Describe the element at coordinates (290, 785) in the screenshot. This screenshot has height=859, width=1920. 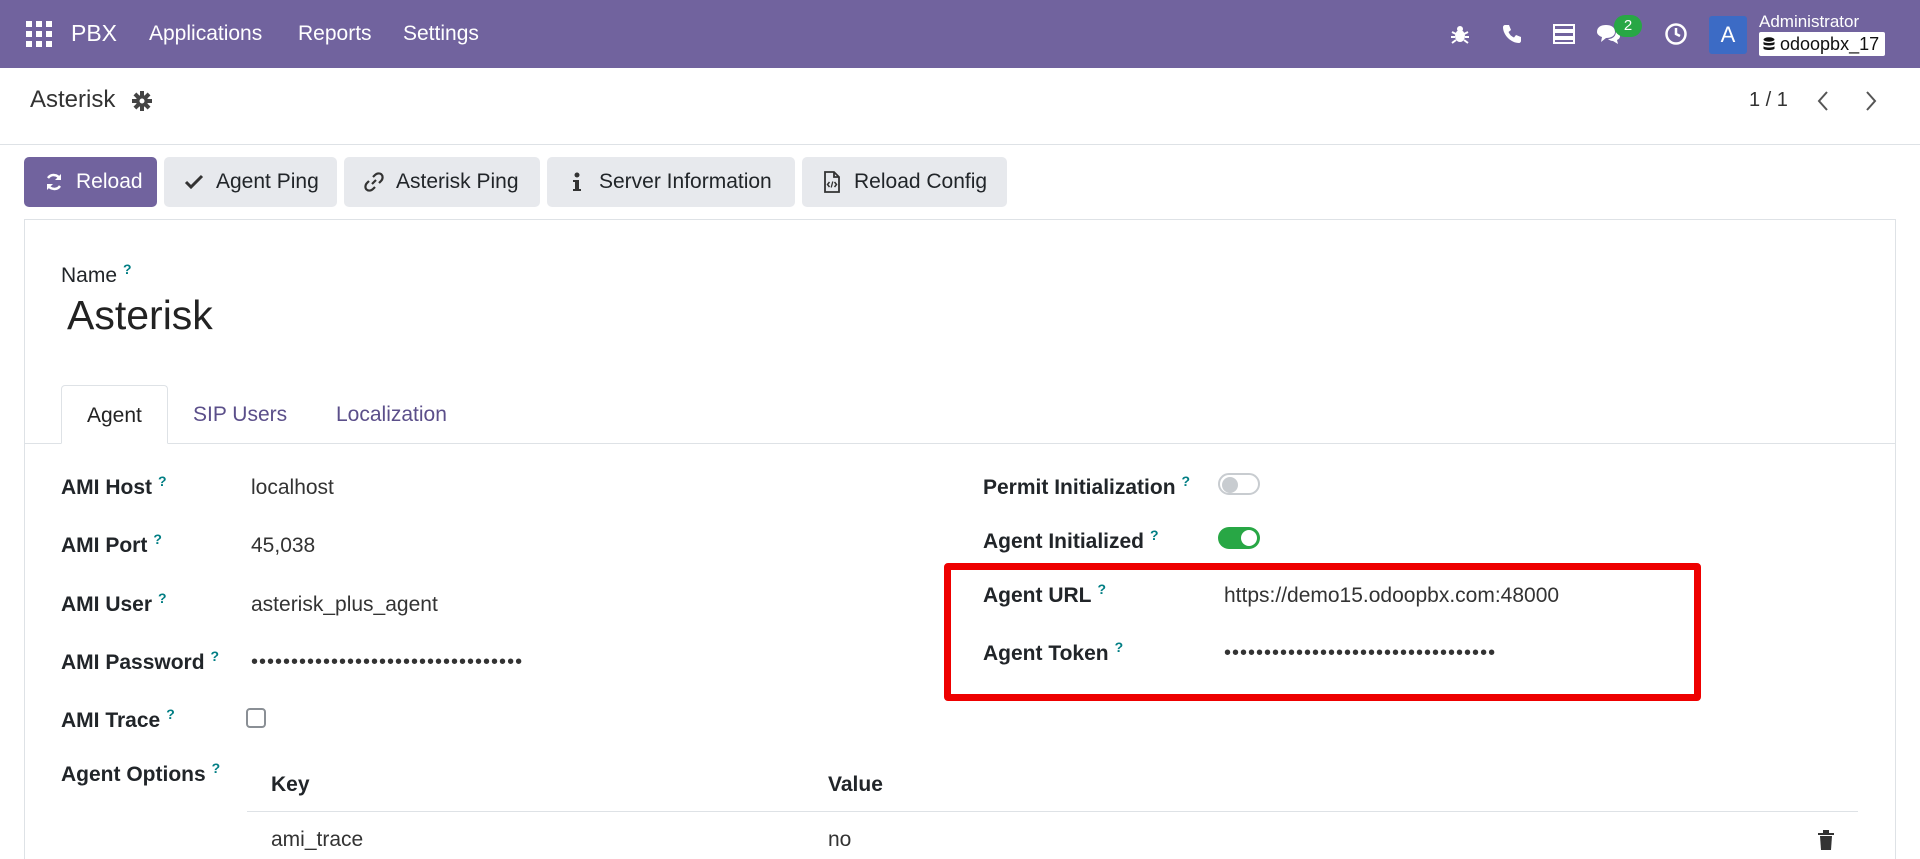
I see `column-header-key: Key` at that location.